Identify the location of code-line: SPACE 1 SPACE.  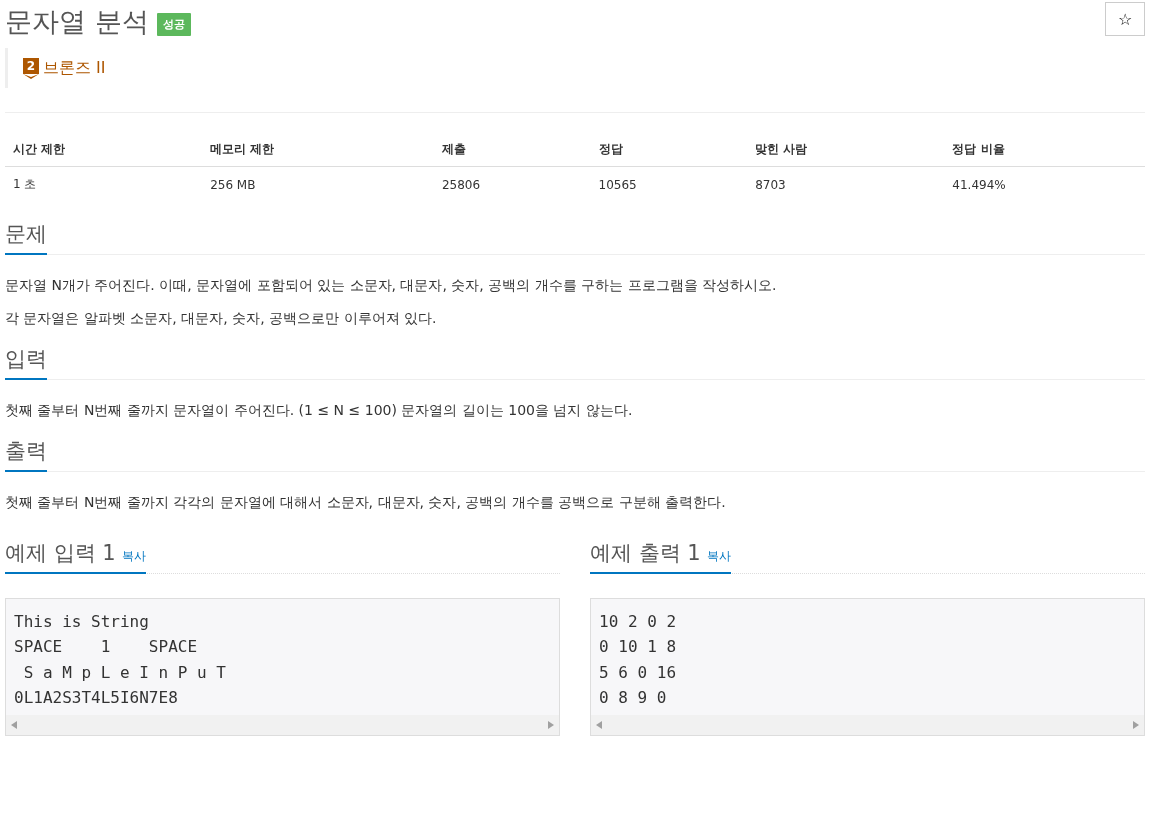
(106, 647).